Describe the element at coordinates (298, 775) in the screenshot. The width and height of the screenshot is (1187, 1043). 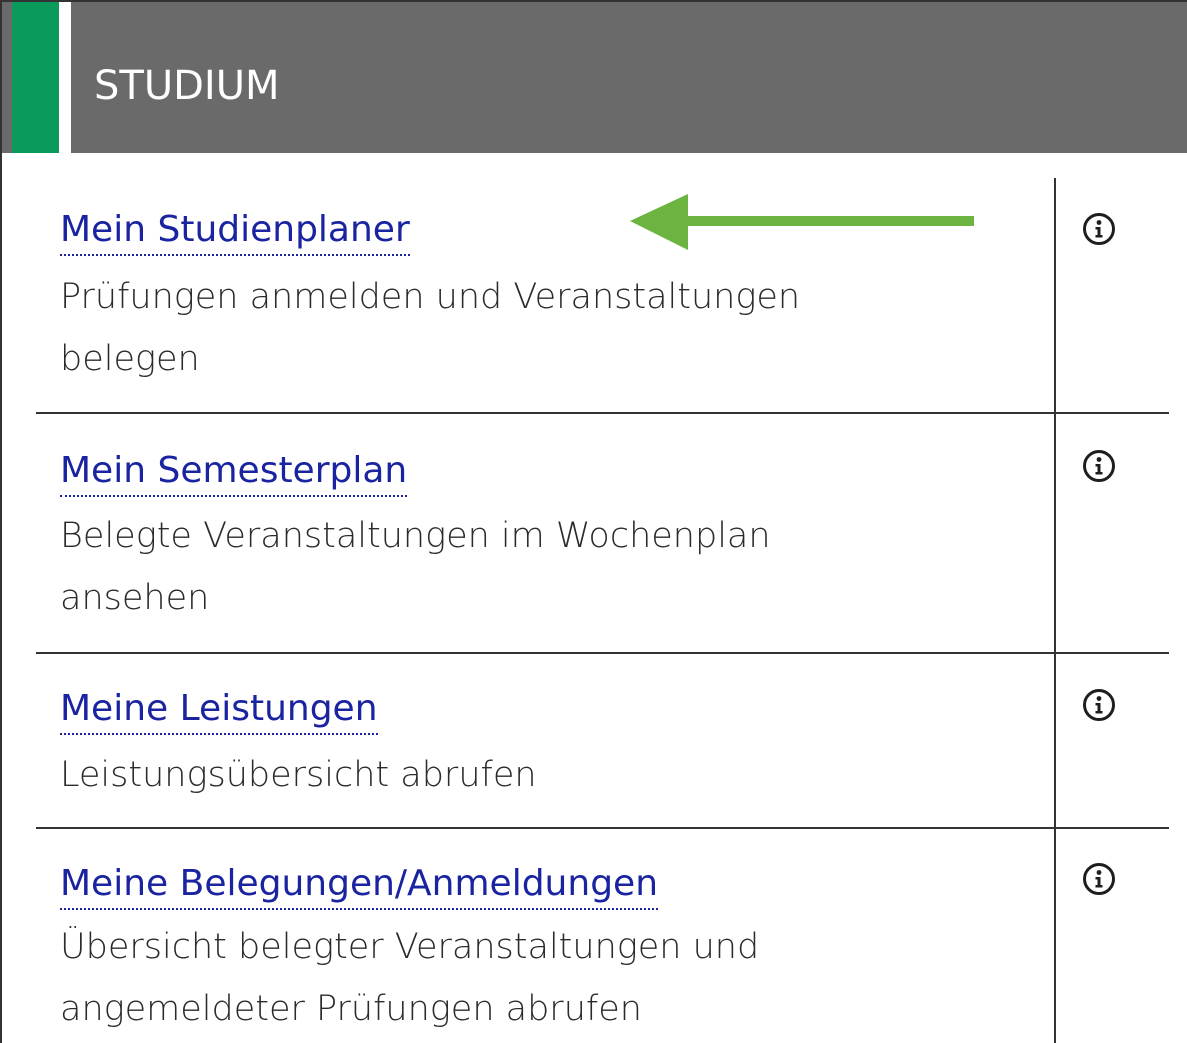
I see `item-description-line: Leistungsübersicht abrufen` at that location.